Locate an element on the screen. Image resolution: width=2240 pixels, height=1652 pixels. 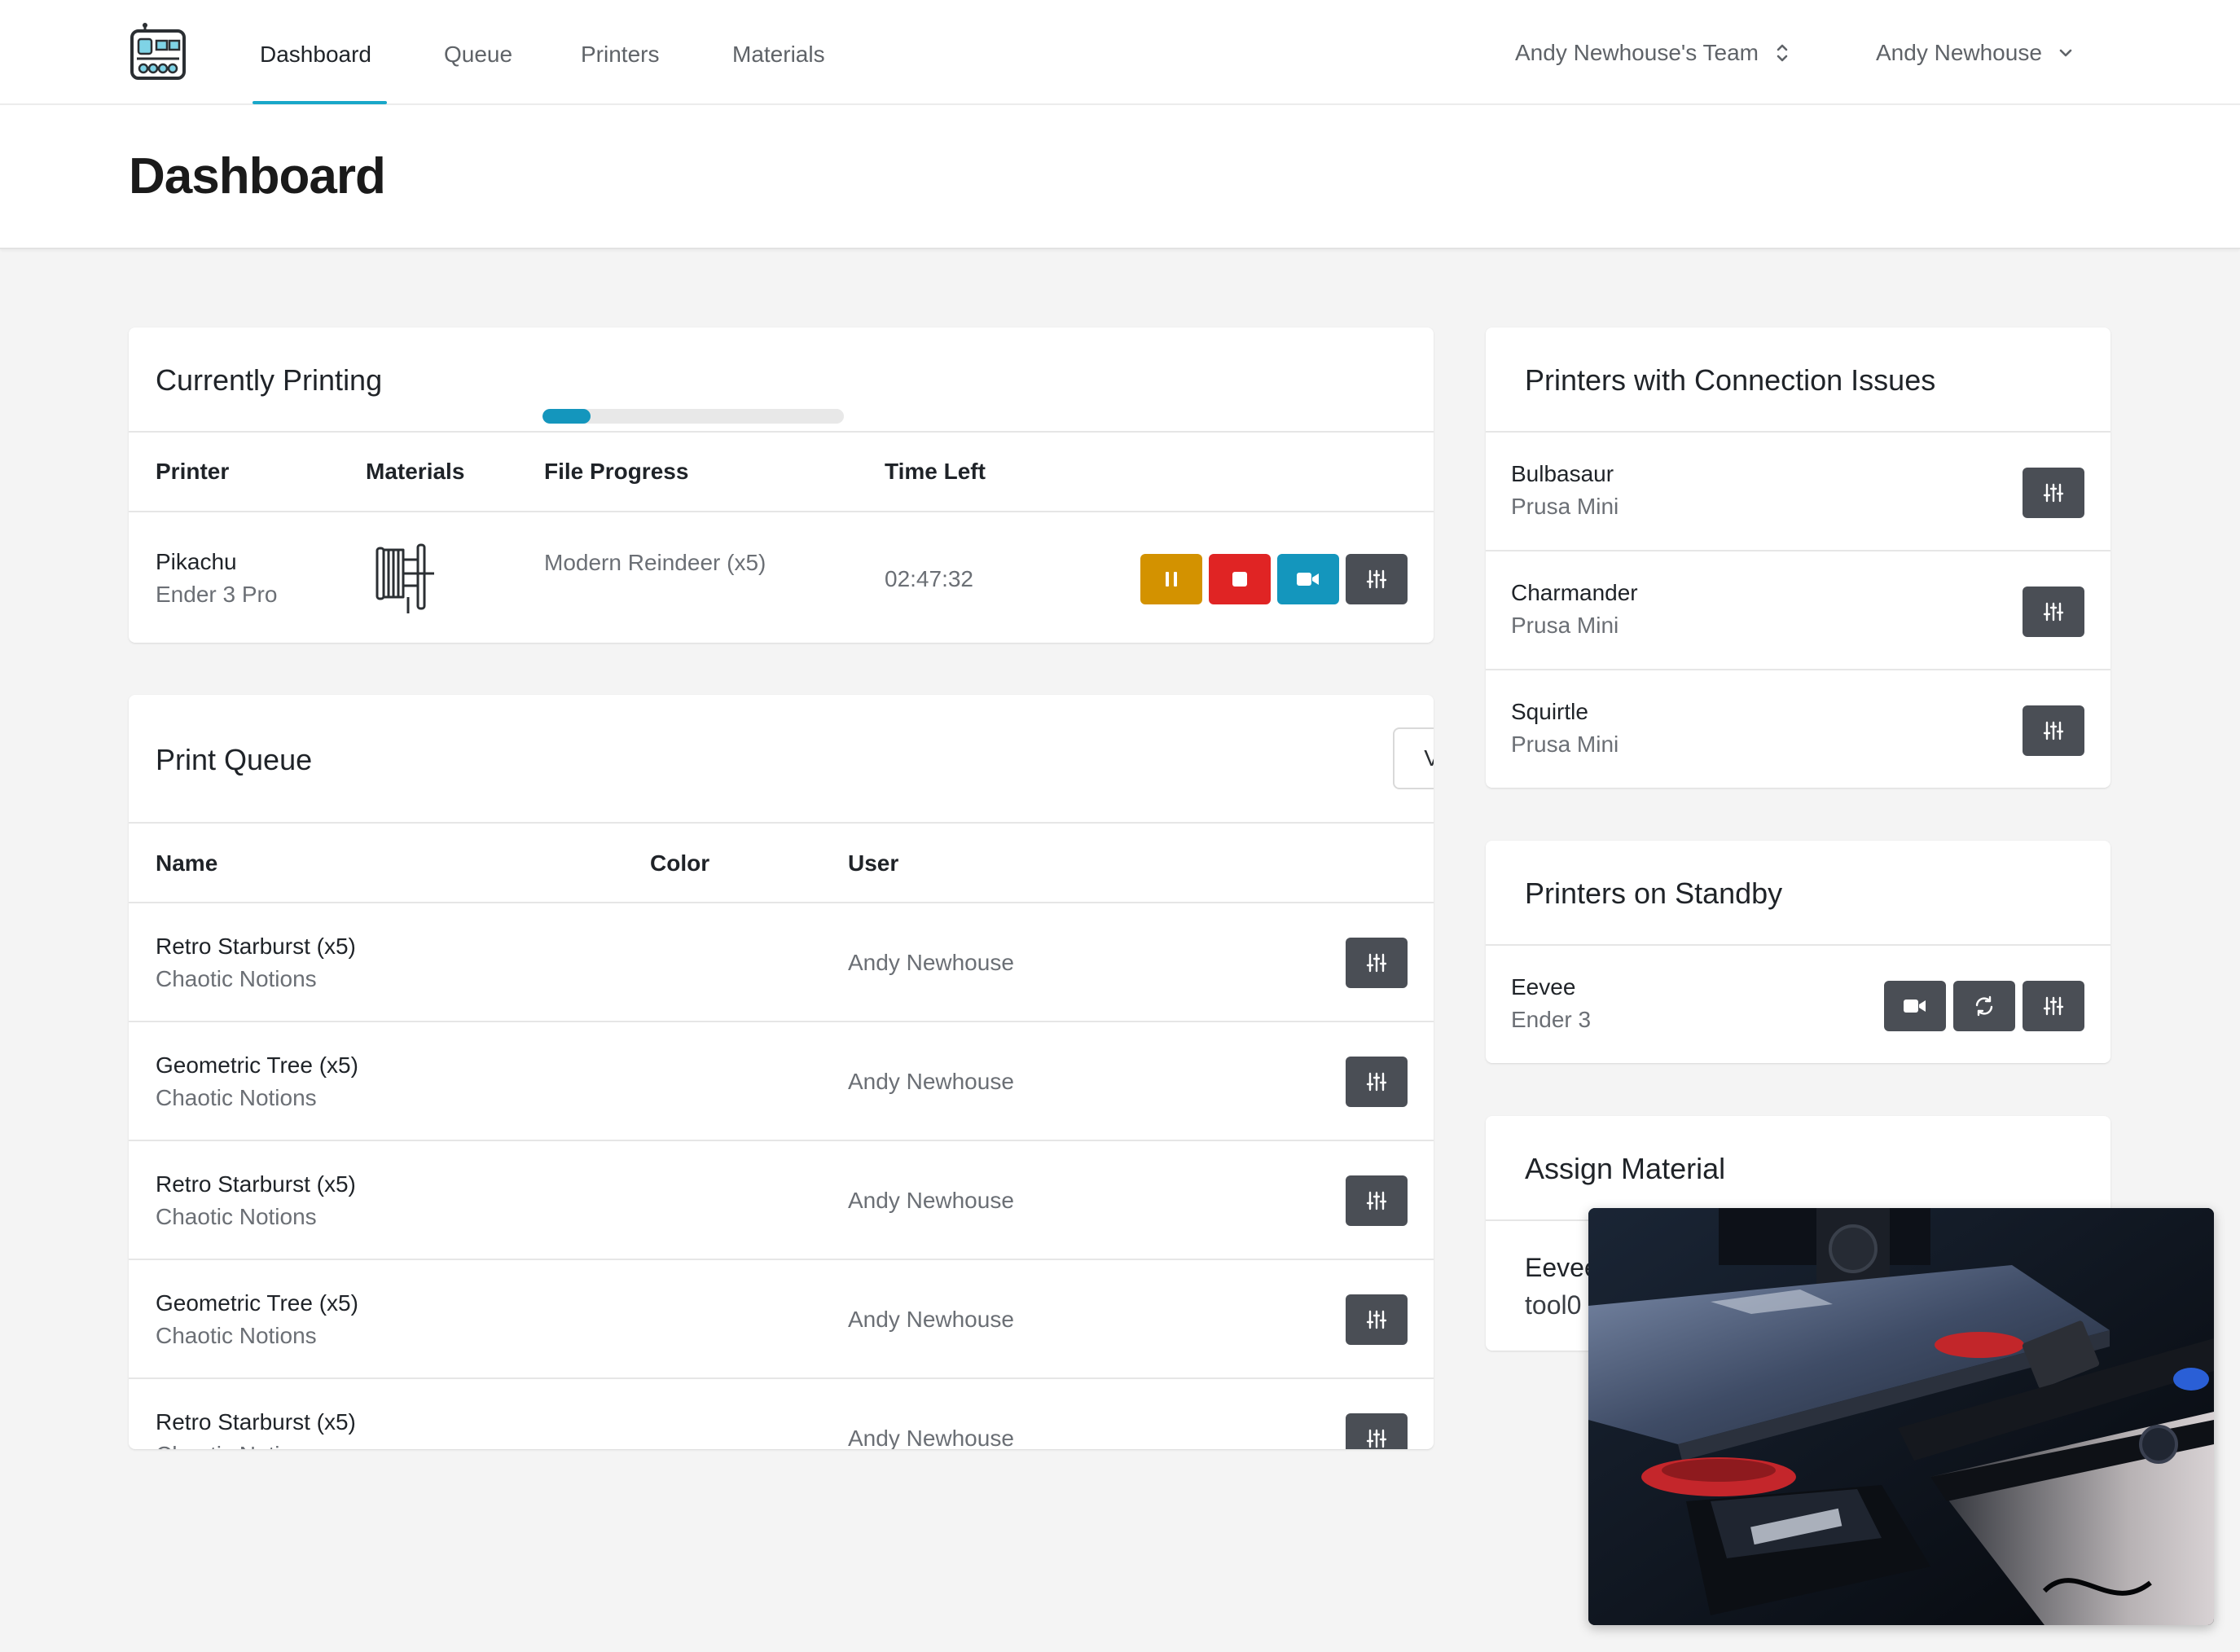
nav-tab-queue: Queue is located at coordinates (478, 52).